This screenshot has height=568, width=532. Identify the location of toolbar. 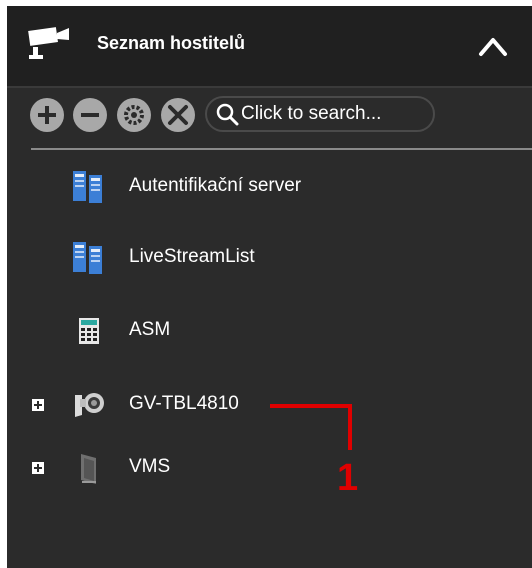
(269, 119).